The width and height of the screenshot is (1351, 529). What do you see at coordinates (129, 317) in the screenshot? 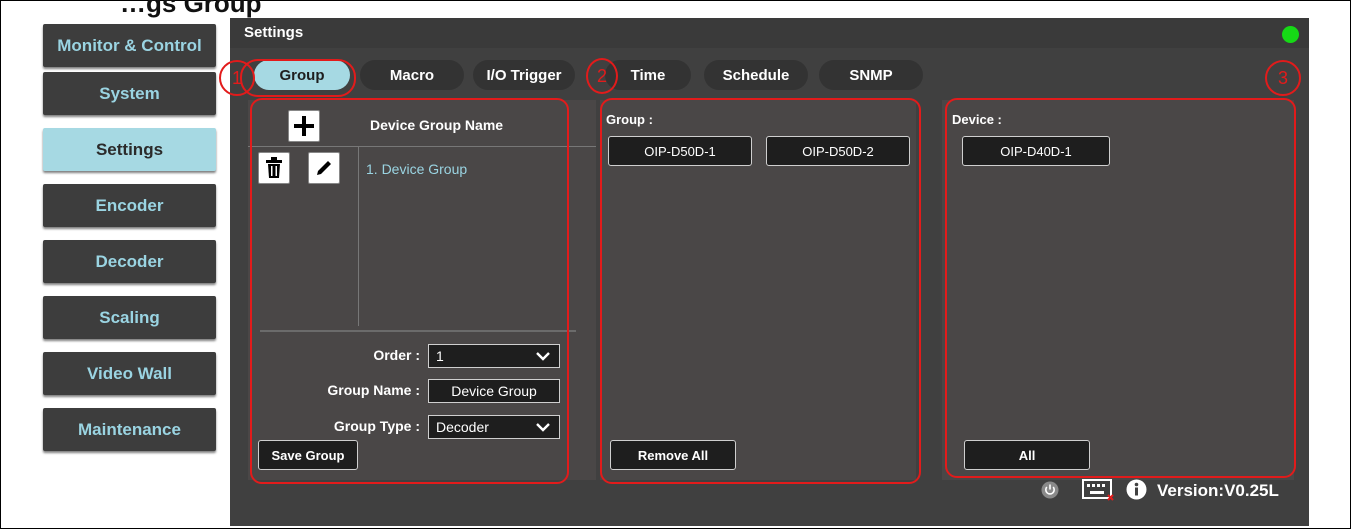
I see `sidebar-item-scaling: Scaling` at bounding box center [129, 317].